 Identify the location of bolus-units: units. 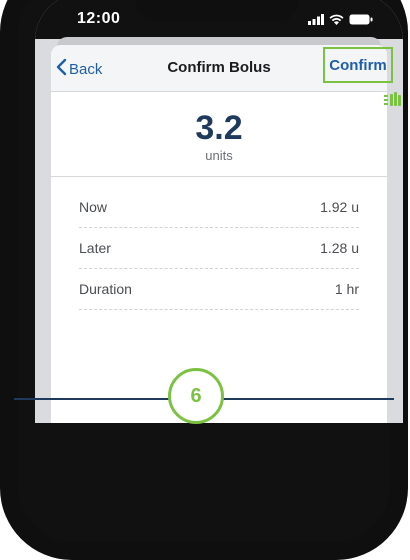
(219, 155).